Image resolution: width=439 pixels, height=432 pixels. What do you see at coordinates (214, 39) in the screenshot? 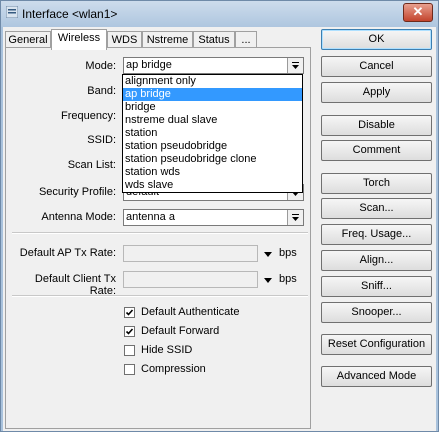
I see `tab-status: Status` at bounding box center [214, 39].